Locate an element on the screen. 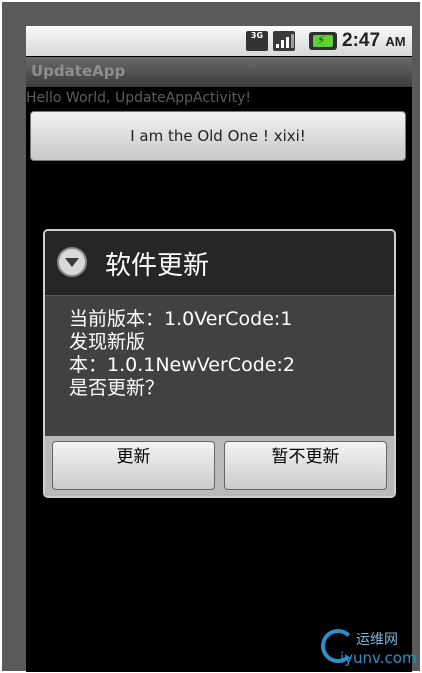 Image resolution: width=422 pixels, height=673 pixels. watermark-logo: 运维网 iyunv.com is located at coordinates (368, 647).